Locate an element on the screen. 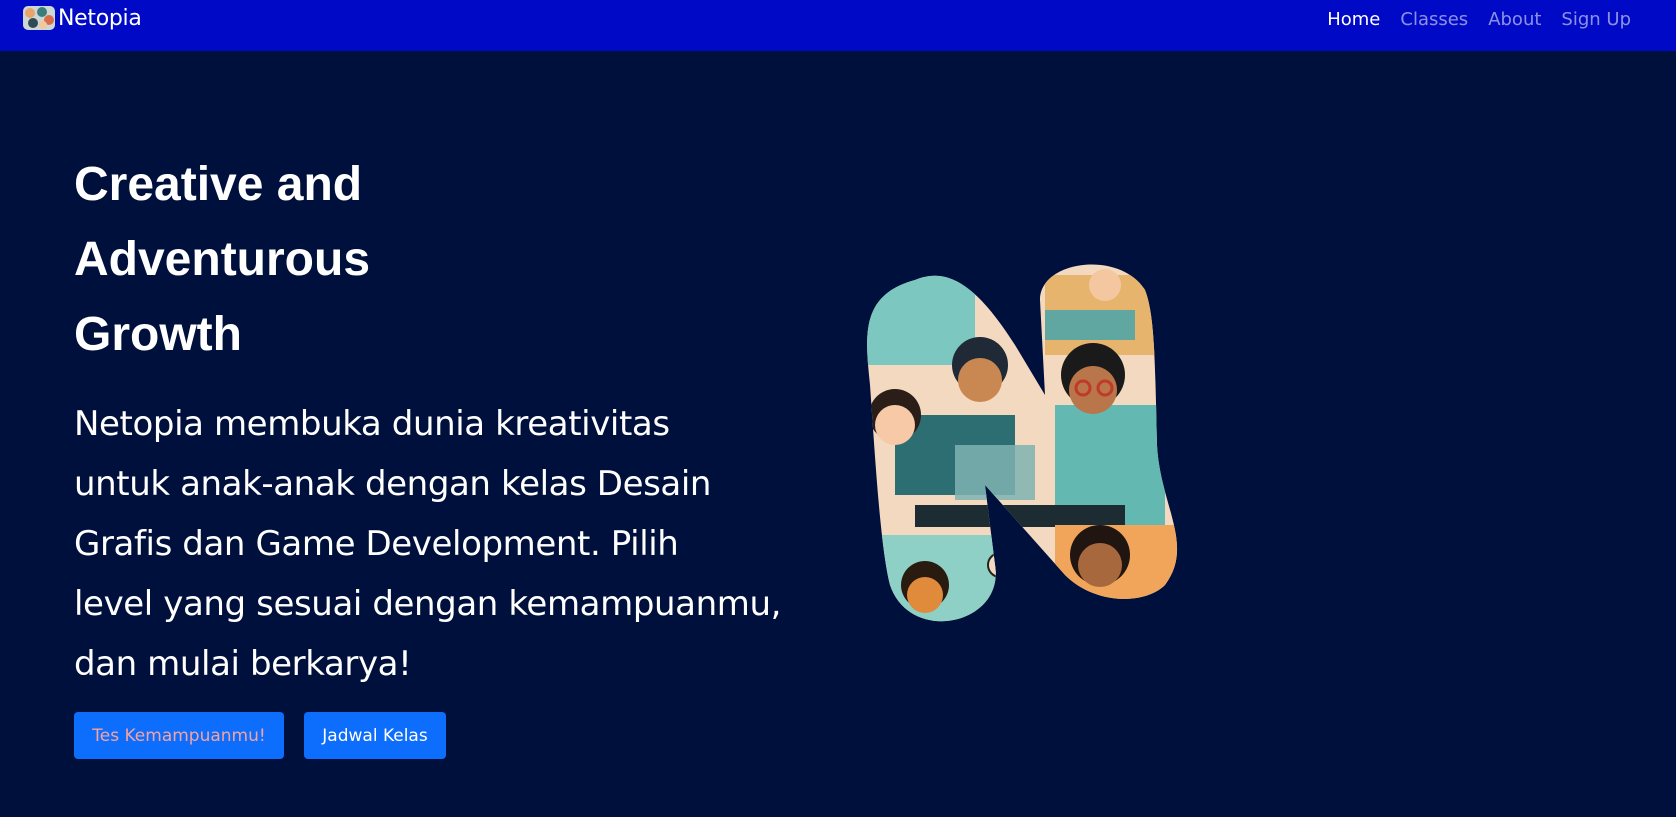 The image size is (1676, 817). netopia-logo-icon is located at coordinates (39, 18).